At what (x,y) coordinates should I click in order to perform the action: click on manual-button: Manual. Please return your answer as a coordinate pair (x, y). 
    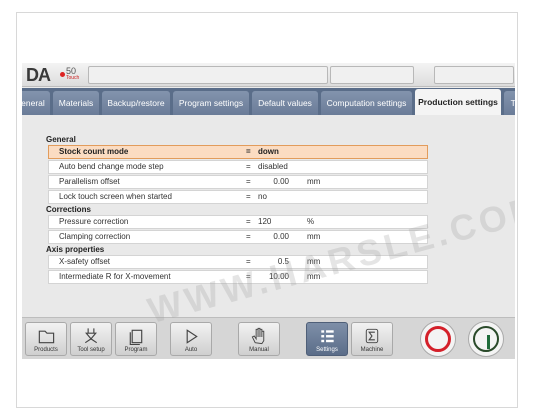
    Looking at the image, I should click on (259, 339).